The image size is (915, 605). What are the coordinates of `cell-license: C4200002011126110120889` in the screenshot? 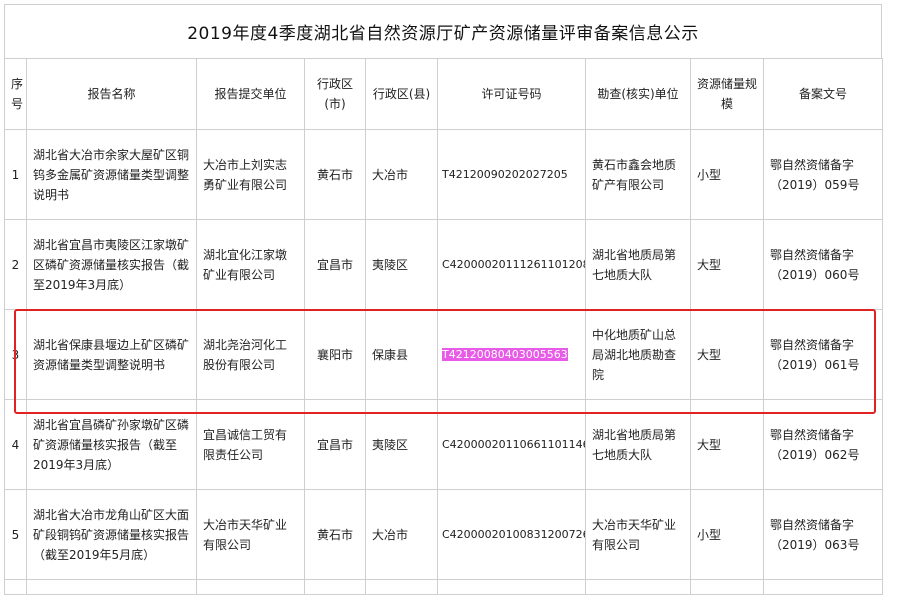 It's located at (511, 264).